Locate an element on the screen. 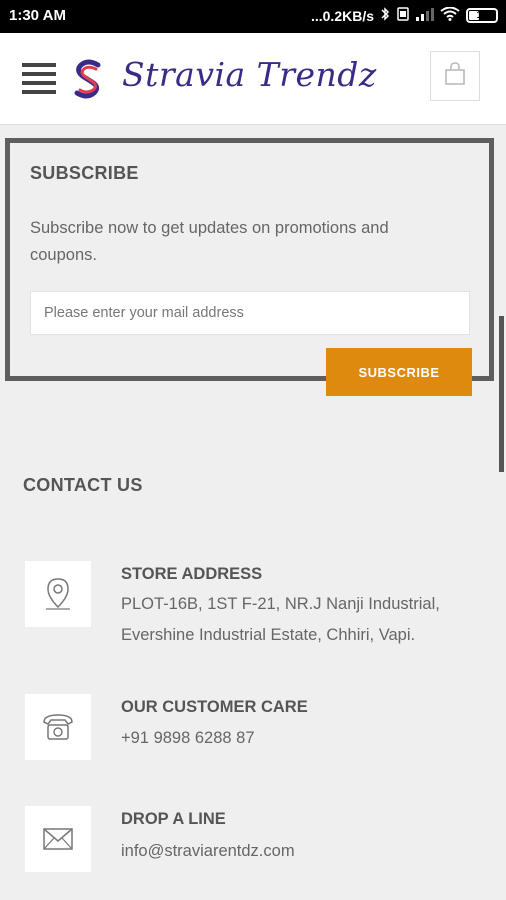 The image size is (506, 900). bluetooth-icon is located at coordinates (385, 15).